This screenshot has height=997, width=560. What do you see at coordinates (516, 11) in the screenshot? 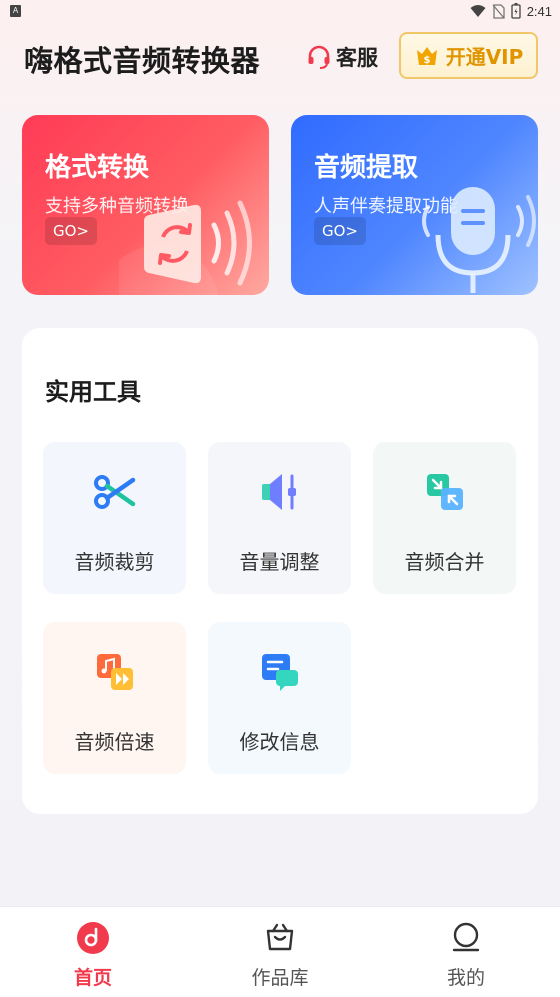
I see `battery-icon` at bounding box center [516, 11].